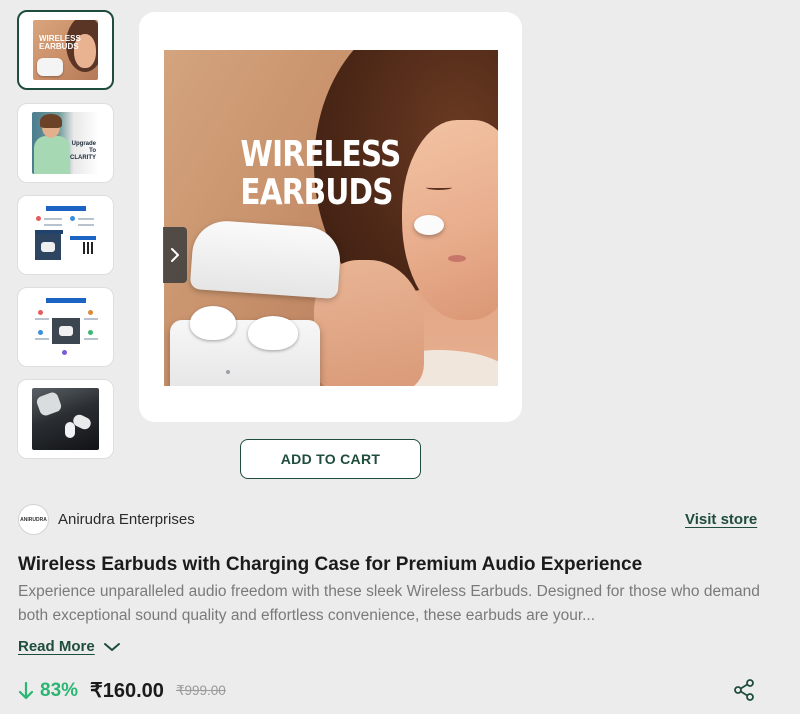  What do you see at coordinates (255, 302) in the screenshot?
I see `charging-case-graphic` at bounding box center [255, 302].